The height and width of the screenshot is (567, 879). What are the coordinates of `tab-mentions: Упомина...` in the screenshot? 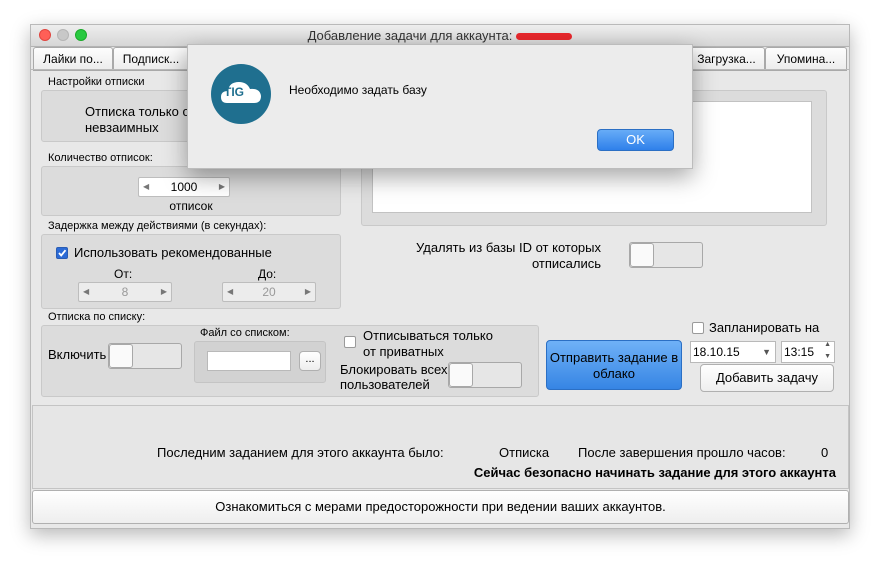 It's located at (806, 59).